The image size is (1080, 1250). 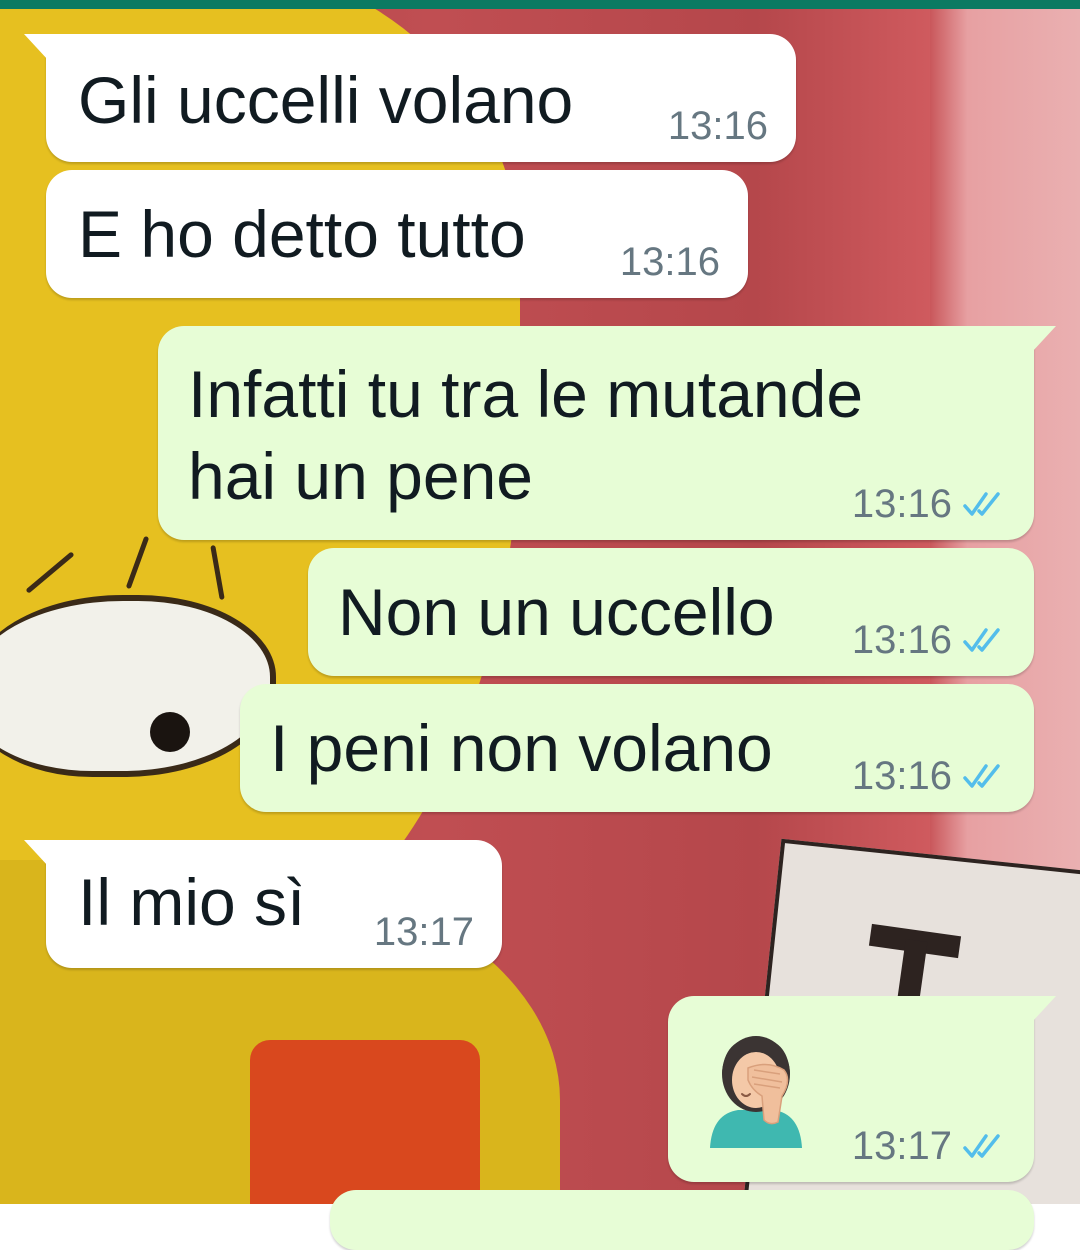 I want to click on incoming-message-bubble: E ho detto tutto 13:16, so click(x=397, y=234).